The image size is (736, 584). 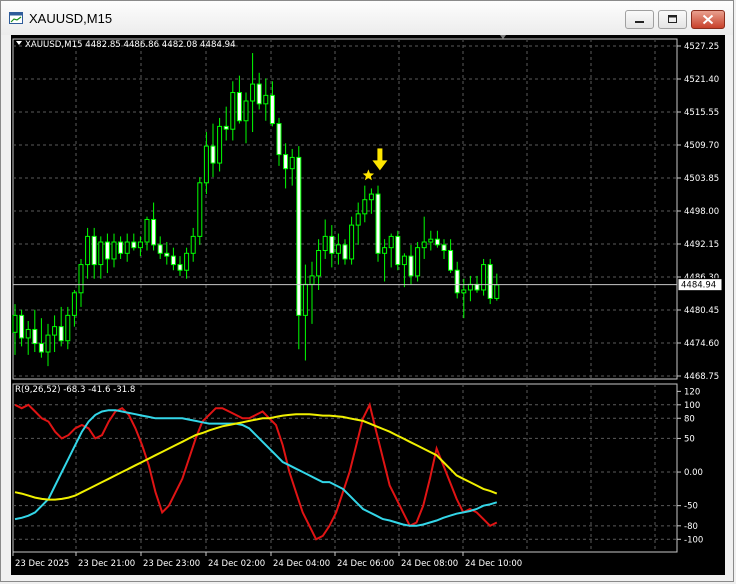 What do you see at coordinates (701, 113) in the screenshot?
I see `price-tick-label: 4515.55` at bounding box center [701, 113].